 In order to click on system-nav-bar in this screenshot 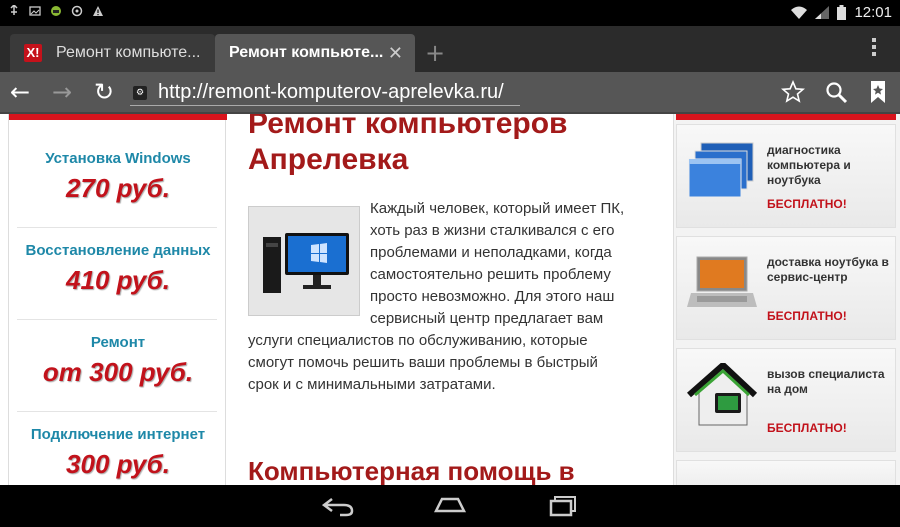, I will do `click(450, 506)`.